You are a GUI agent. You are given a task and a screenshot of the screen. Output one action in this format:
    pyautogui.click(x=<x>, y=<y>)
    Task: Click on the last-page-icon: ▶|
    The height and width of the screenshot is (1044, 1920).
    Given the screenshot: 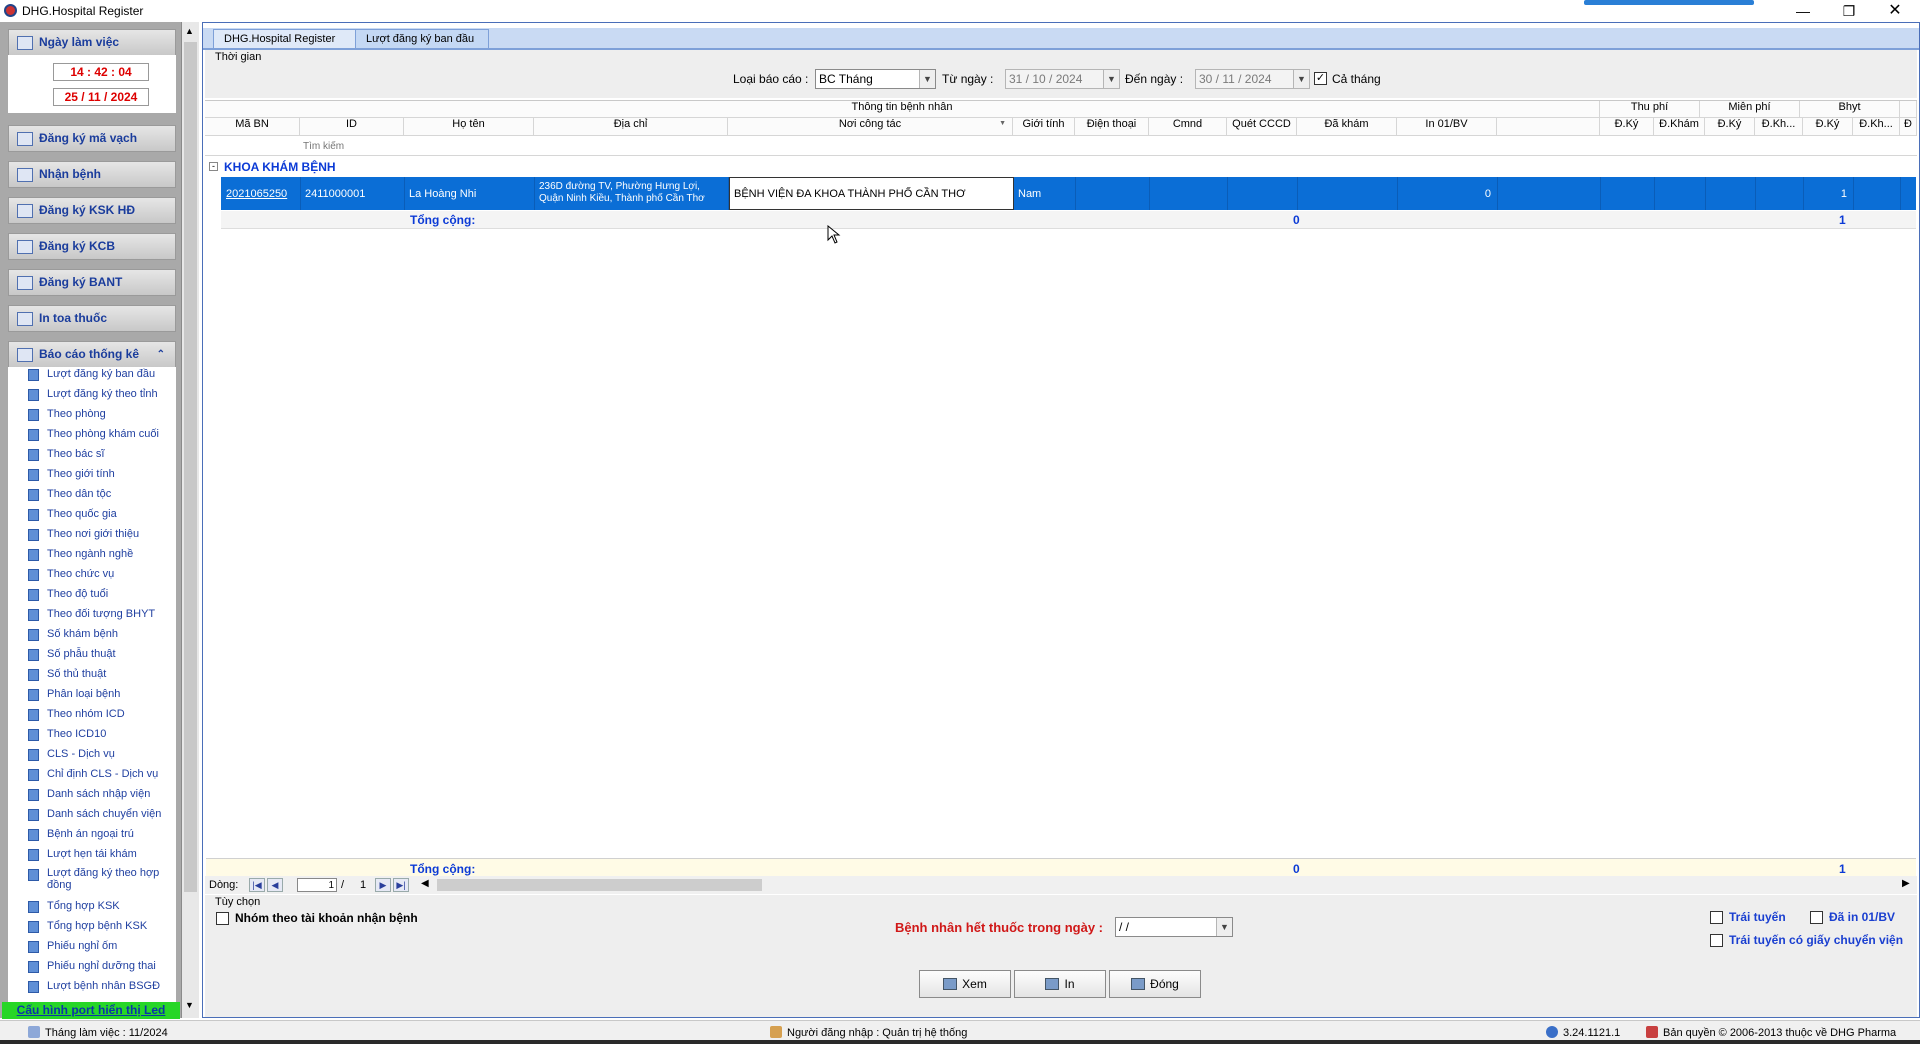 What is the action you would take?
    pyautogui.click(x=401, y=885)
    